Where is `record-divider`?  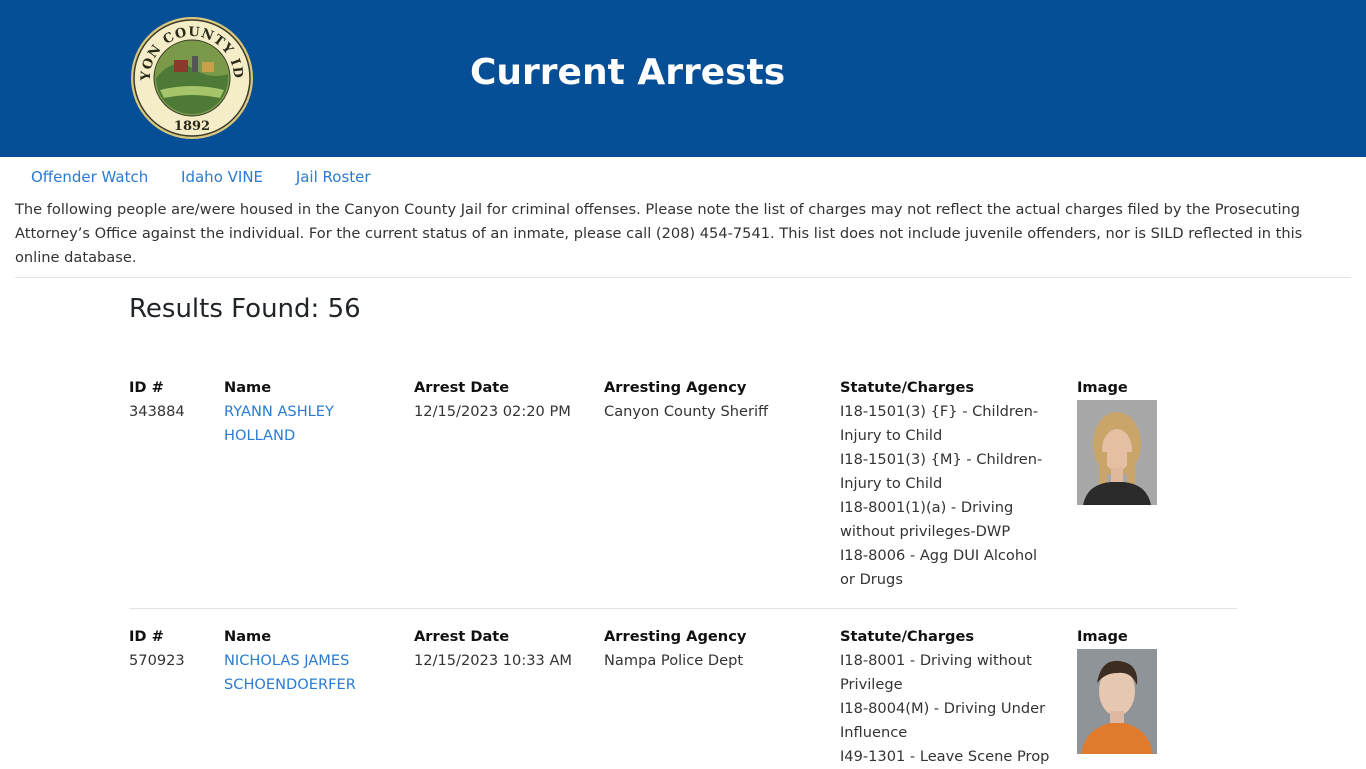
record-divider is located at coordinates (683, 608).